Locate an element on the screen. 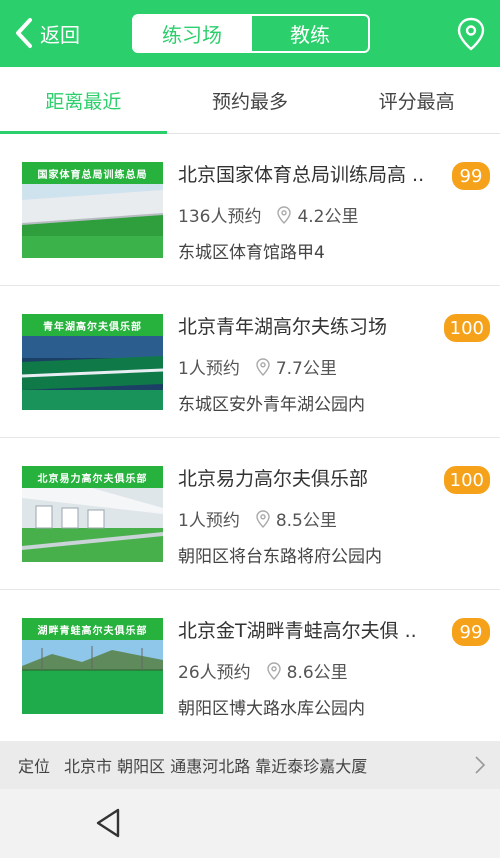 This screenshot has width=500, height=858. top-bar: 返回 练习场 教练 is located at coordinates (250, 33).